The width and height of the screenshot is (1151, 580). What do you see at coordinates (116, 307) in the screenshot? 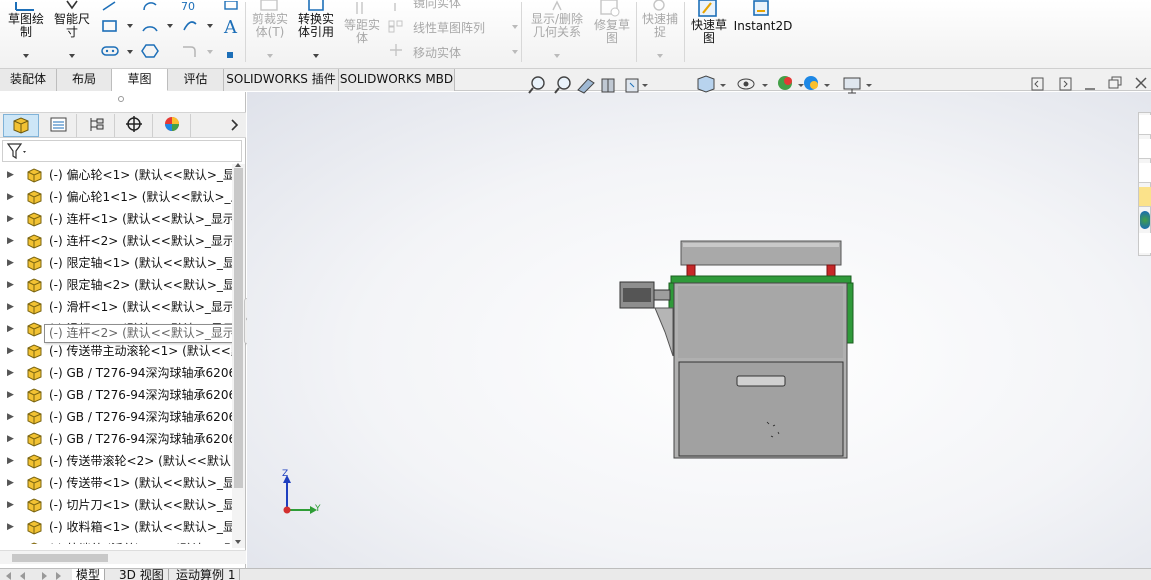
I see `tree-item: ▶ (-) 滑杆<1> (默认<<默认>_显示状` at bounding box center [116, 307].